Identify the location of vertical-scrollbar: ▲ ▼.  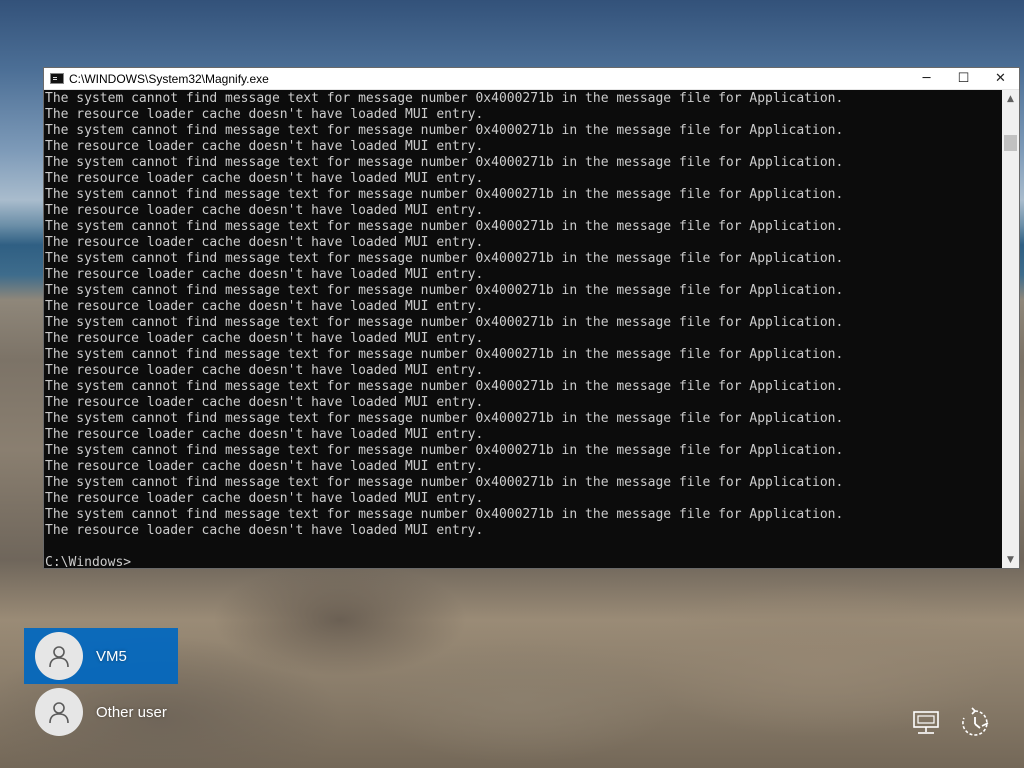
(1010, 329).